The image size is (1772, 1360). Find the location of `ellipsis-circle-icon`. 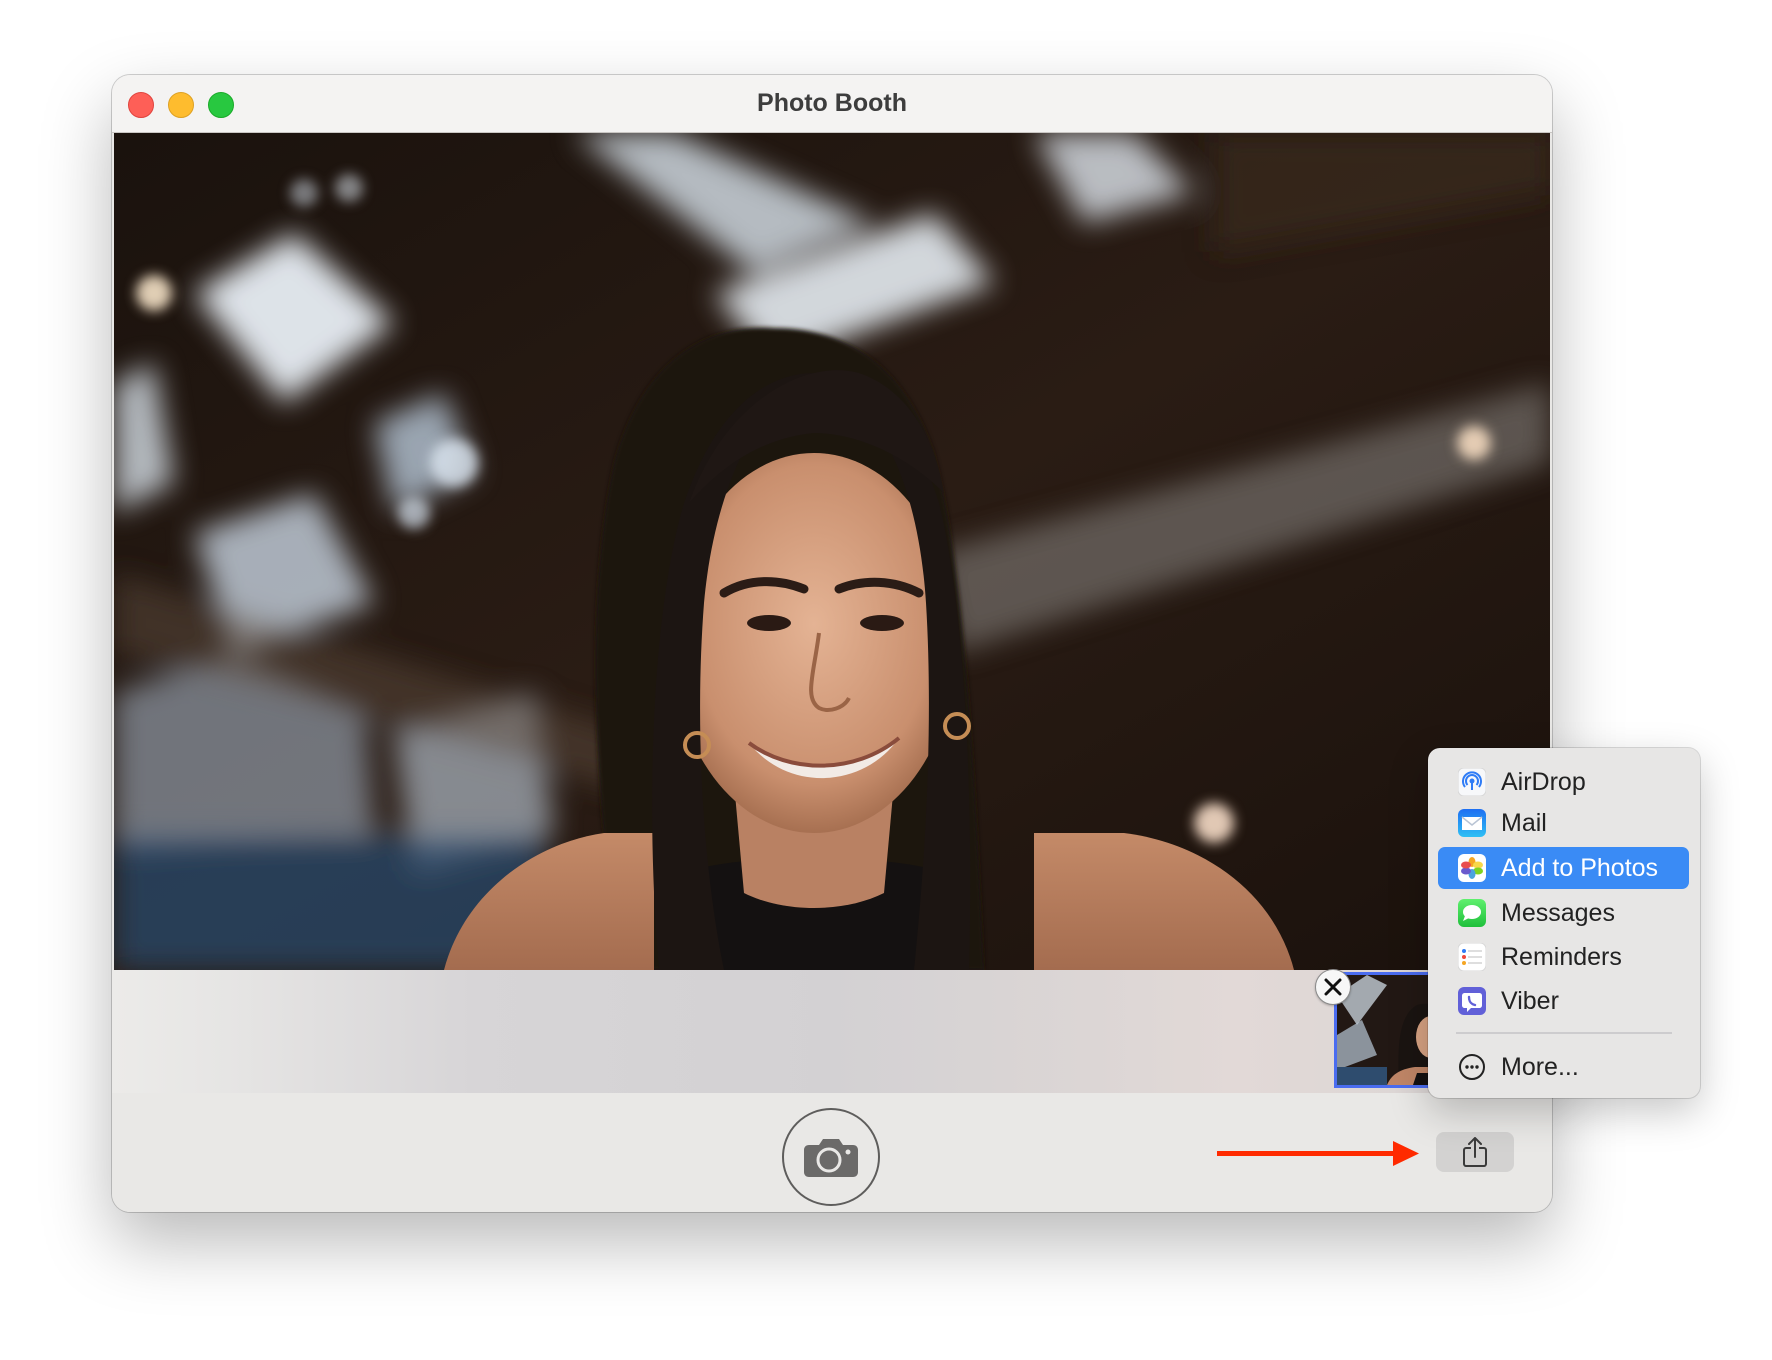

ellipsis-circle-icon is located at coordinates (1472, 1067).